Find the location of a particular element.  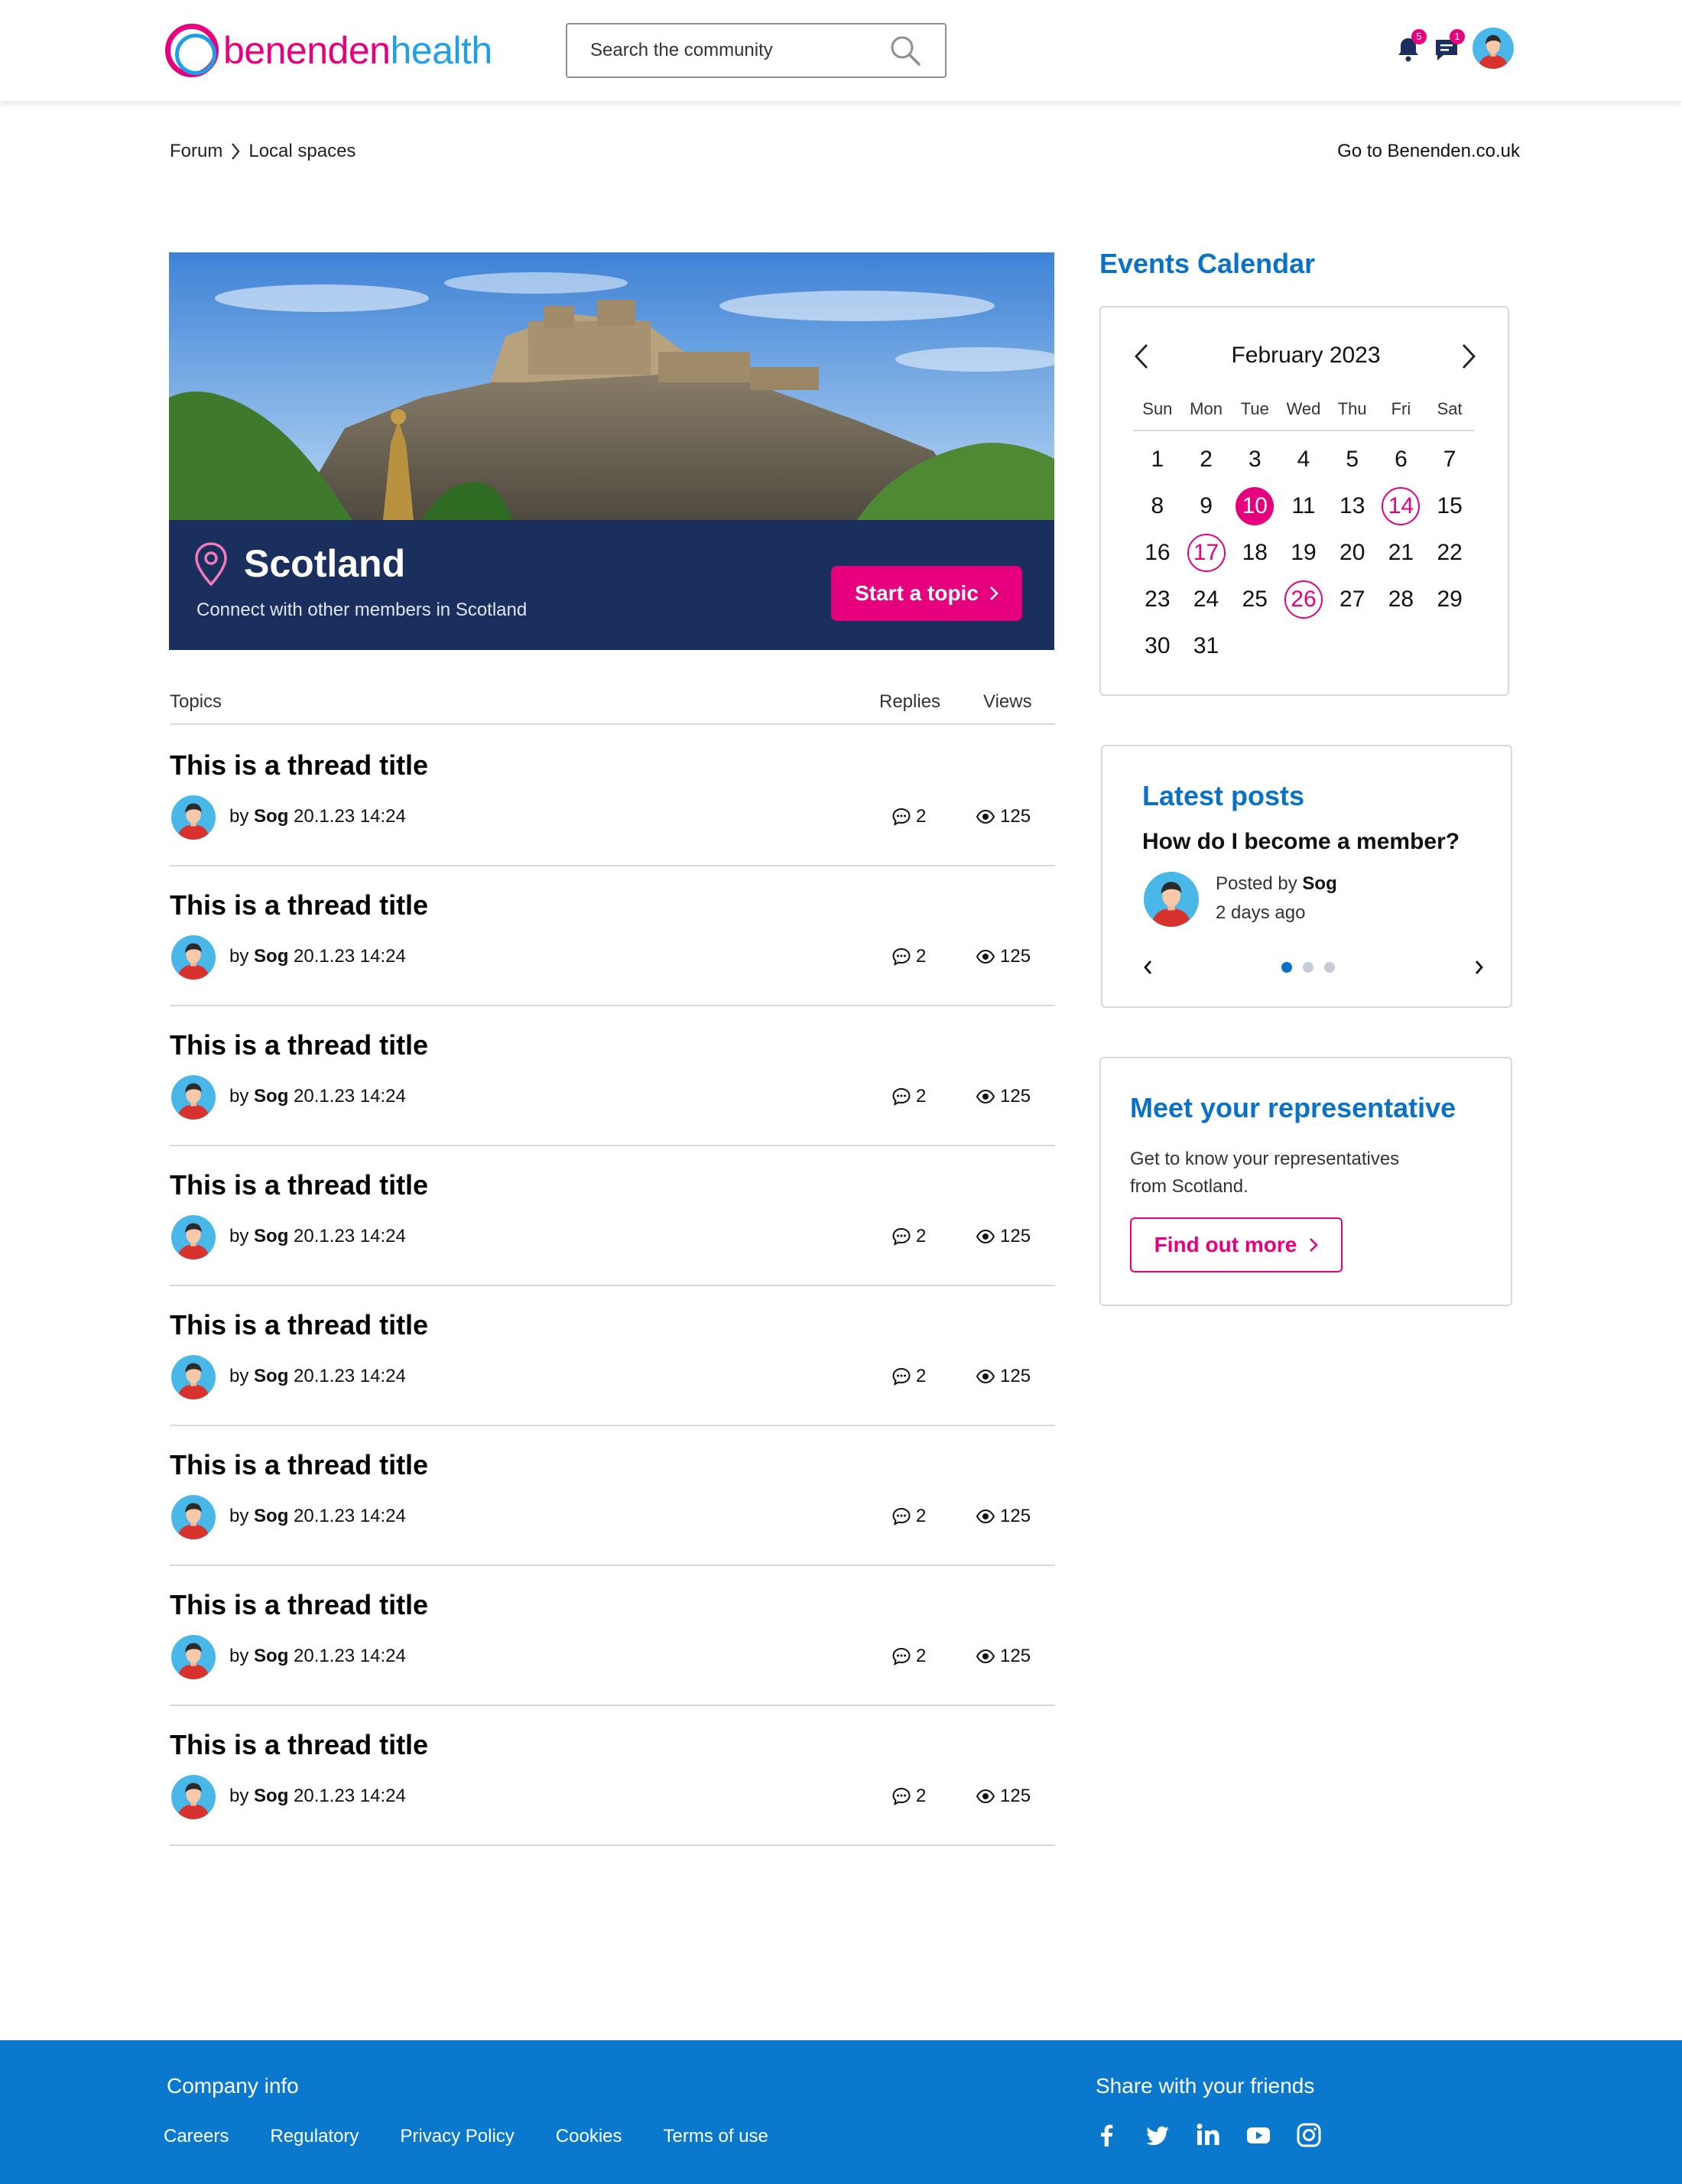

calendar-day: 6 is located at coordinates (1401, 459).